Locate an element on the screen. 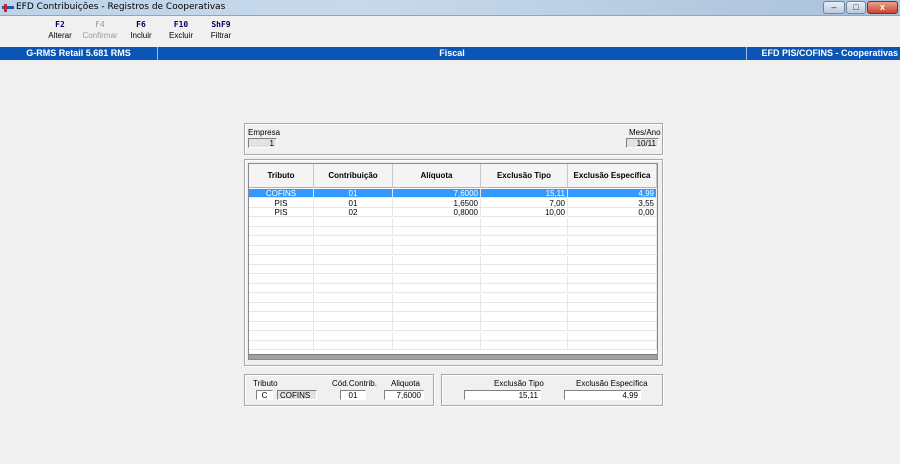 The height and width of the screenshot is (464, 900). incluir-label: Incluir is located at coordinates (141, 35).